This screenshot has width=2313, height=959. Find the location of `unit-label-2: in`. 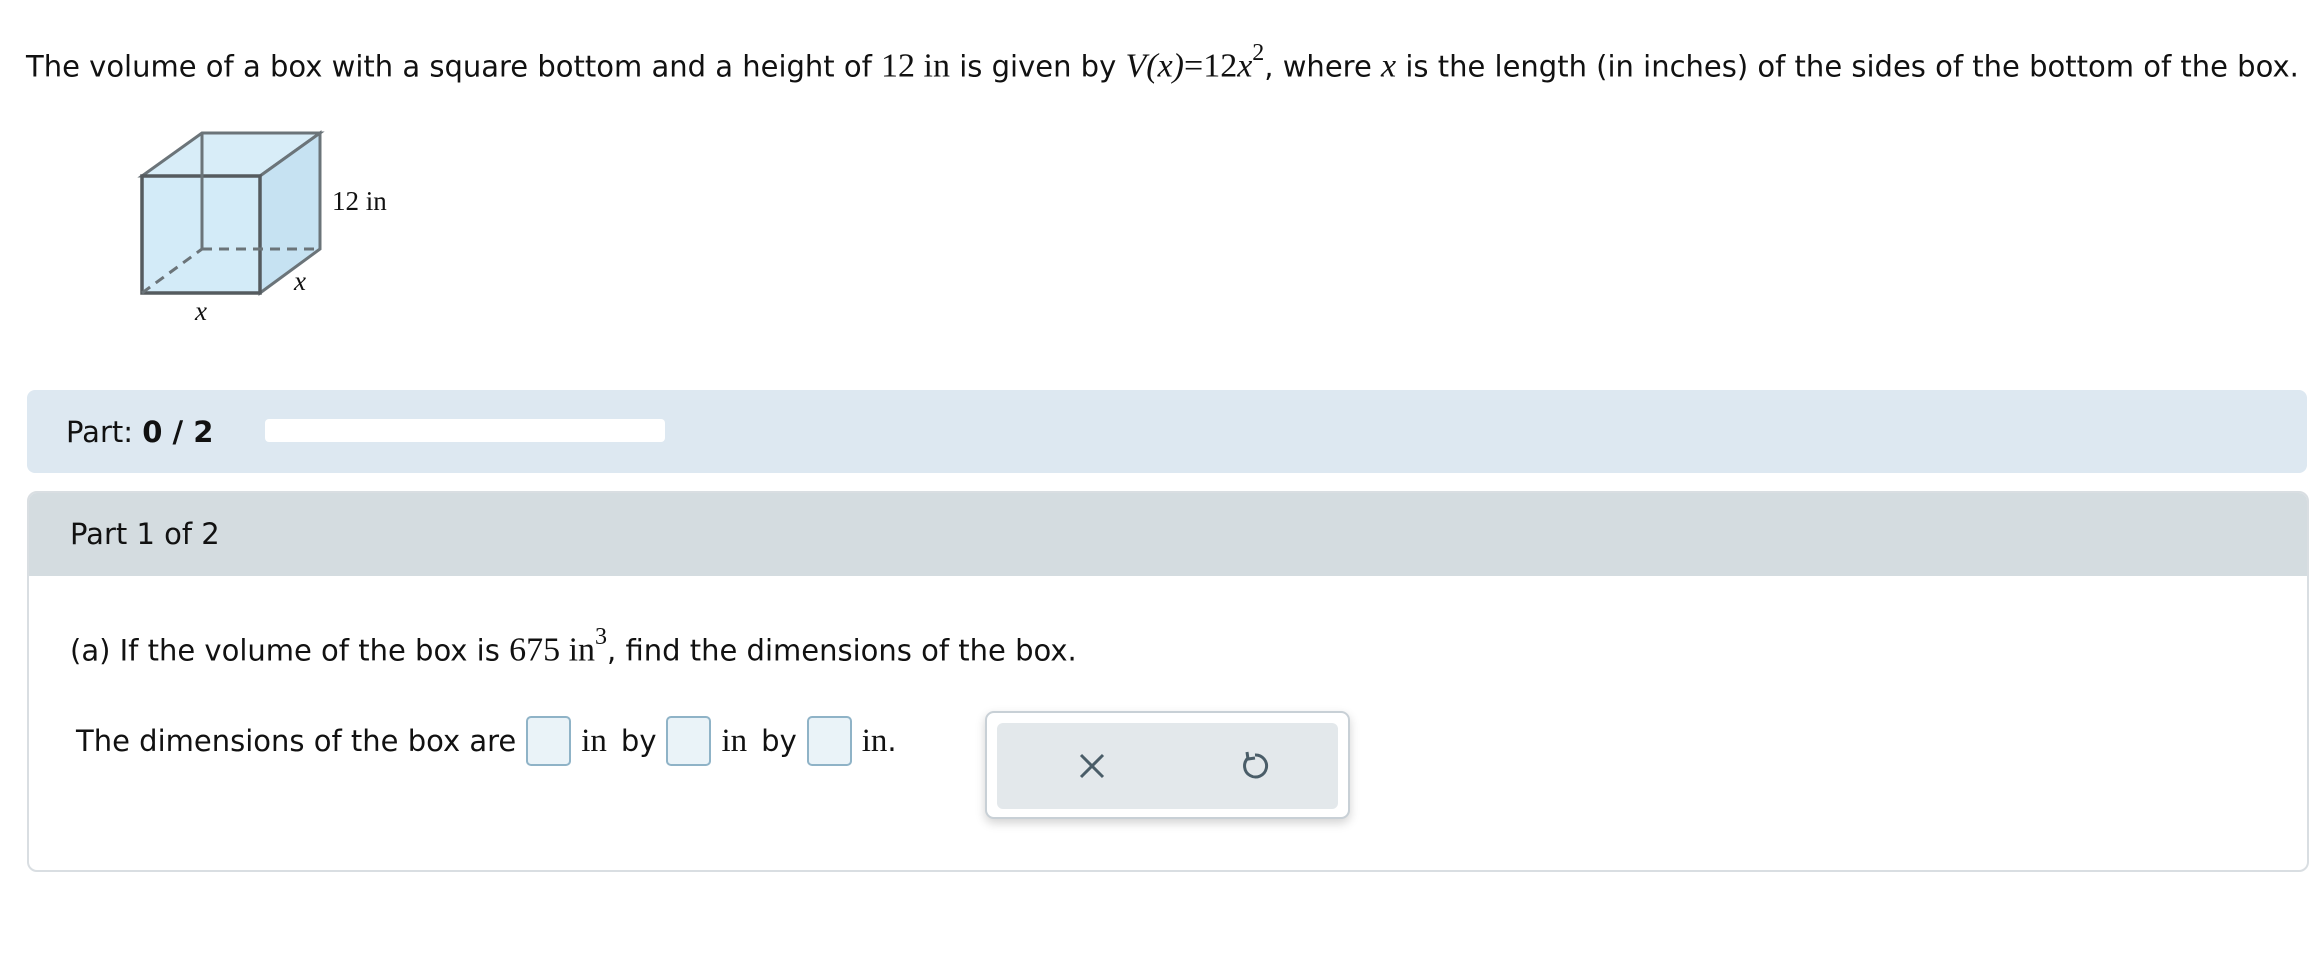

unit-label-2: in is located at coordinates (734, 740).